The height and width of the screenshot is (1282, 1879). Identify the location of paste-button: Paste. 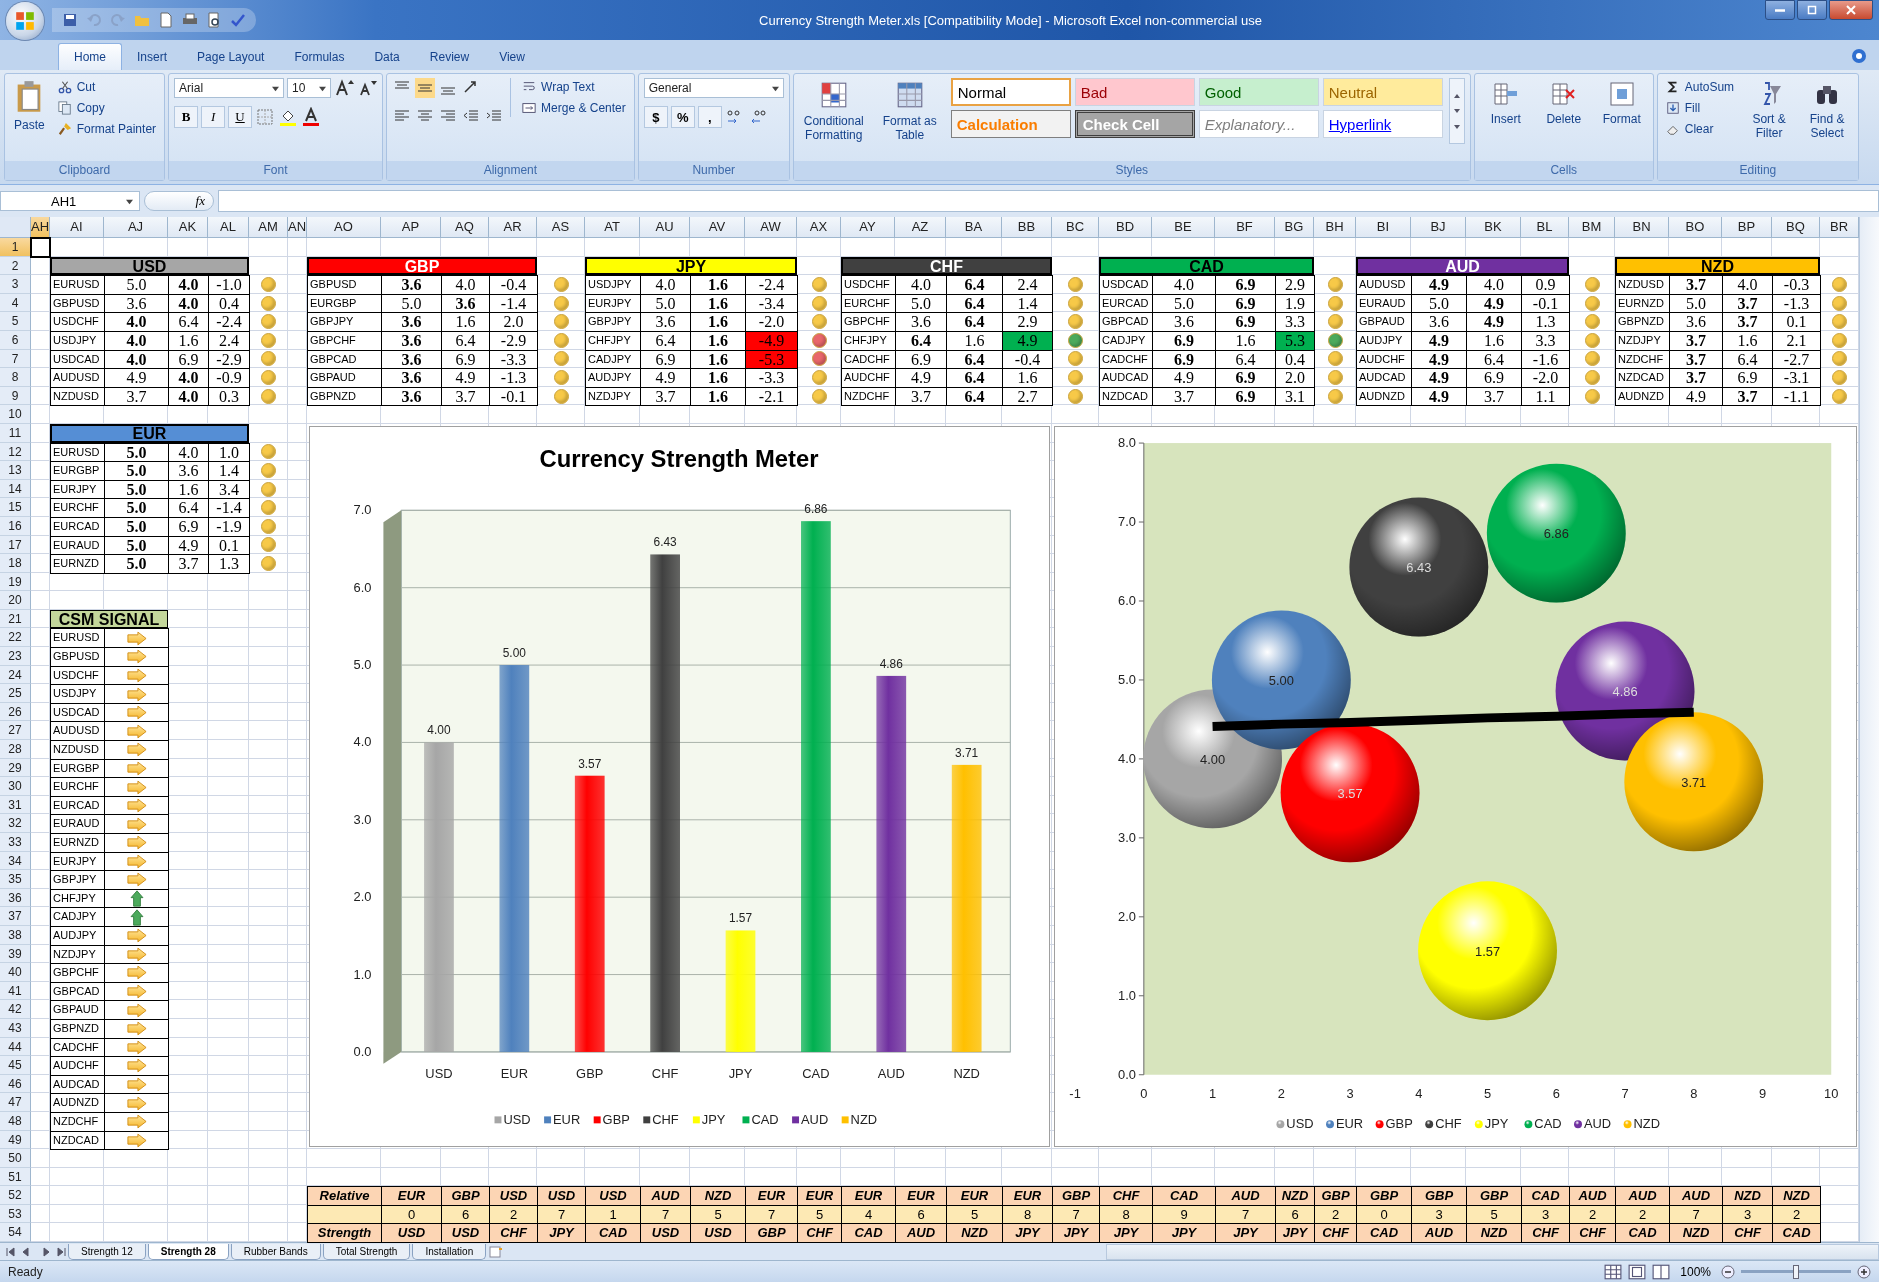
(29, 106).